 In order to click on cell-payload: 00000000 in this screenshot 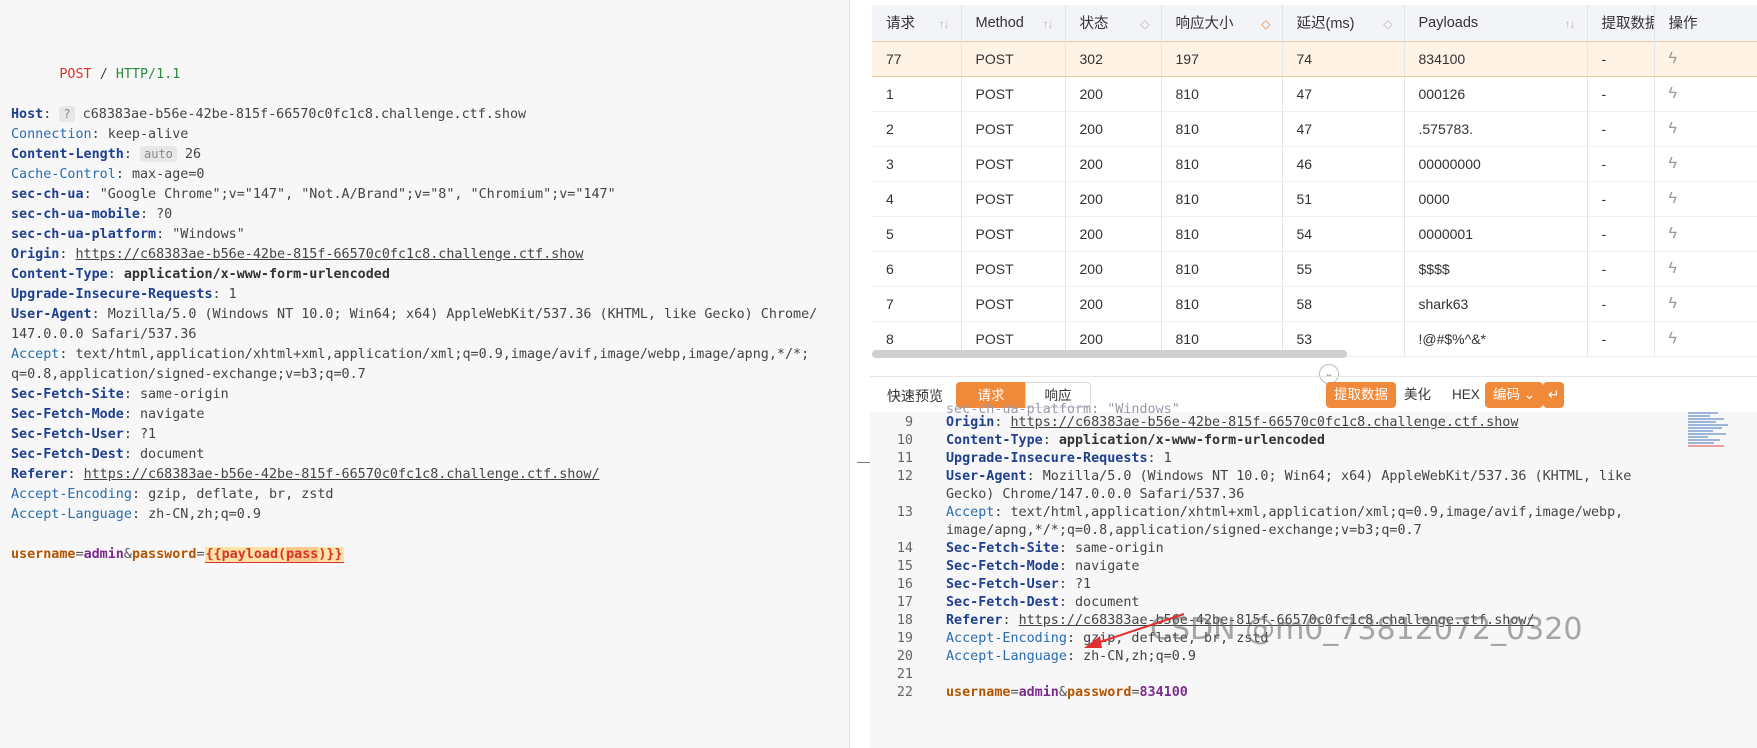, I will do `click(1496, 164)`.